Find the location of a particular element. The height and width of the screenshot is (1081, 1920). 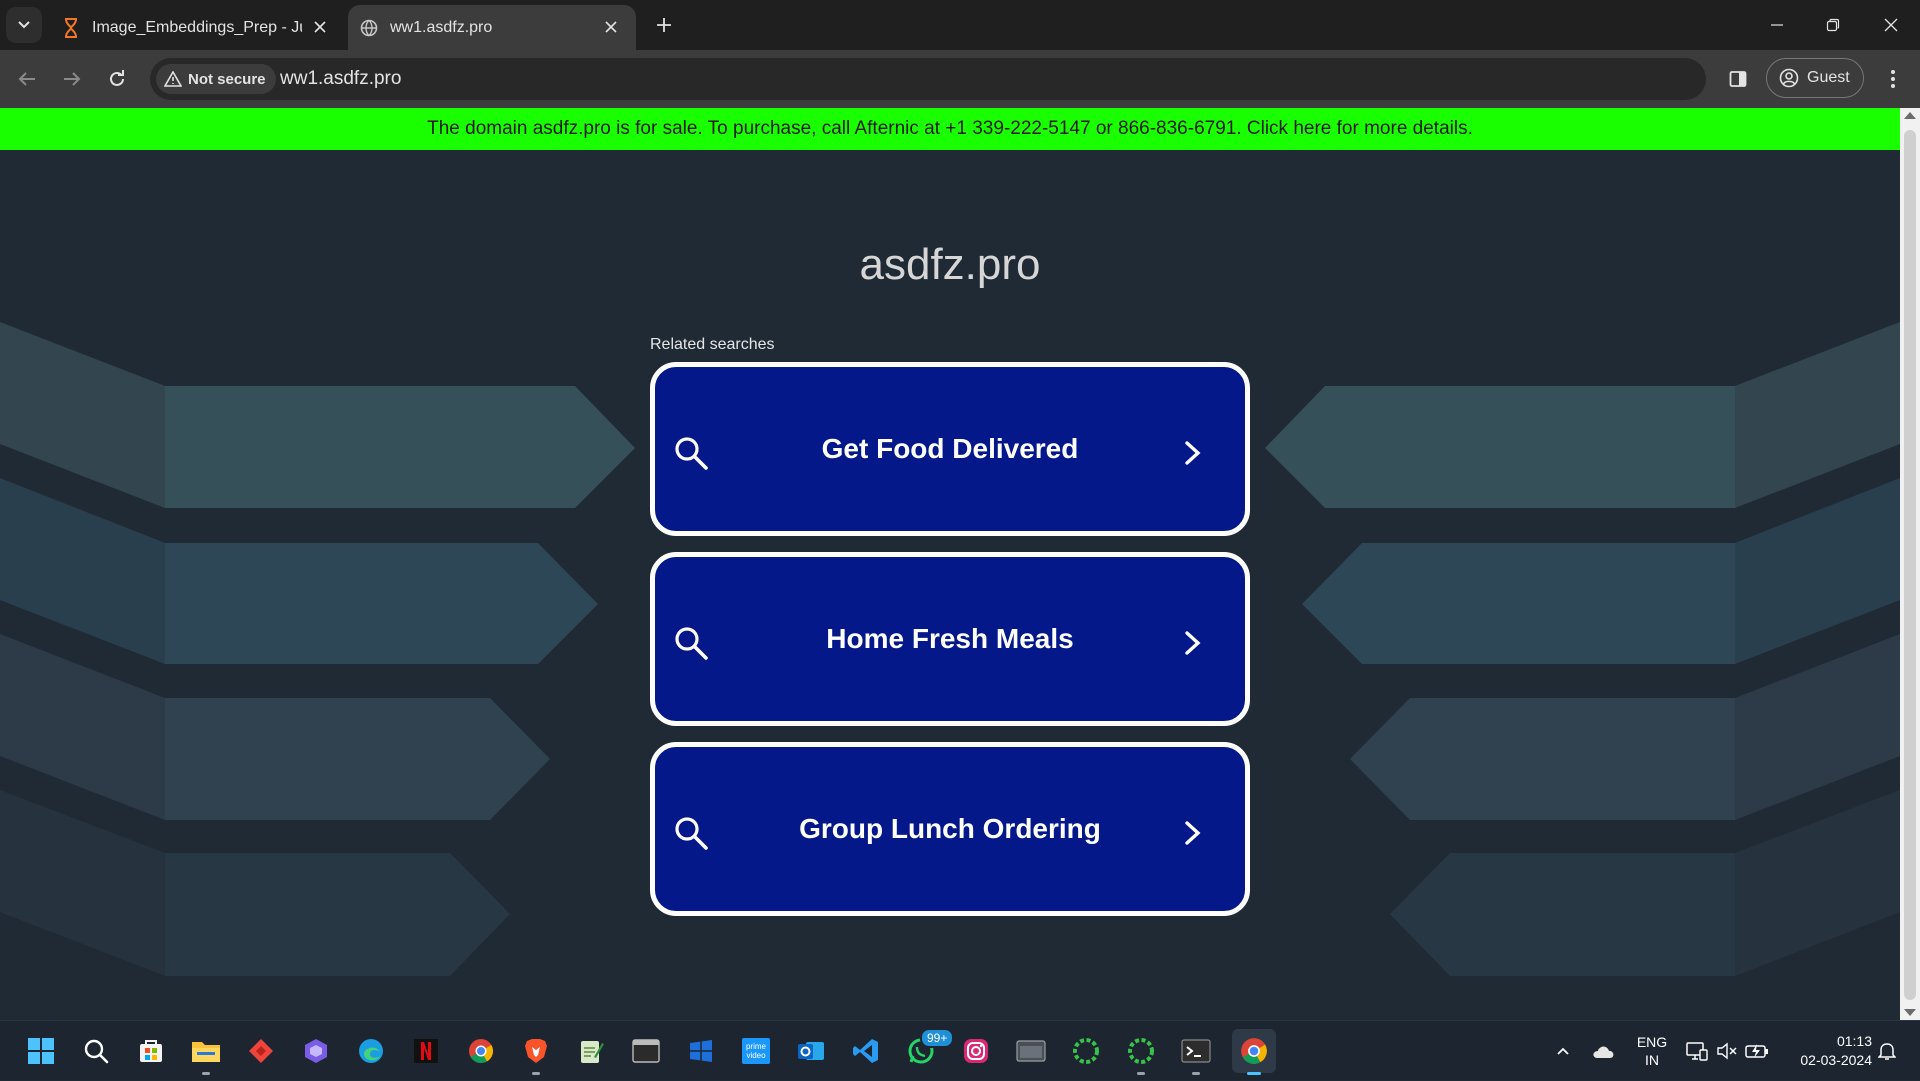

notifications-button is located at coordinates (1887, 1051).